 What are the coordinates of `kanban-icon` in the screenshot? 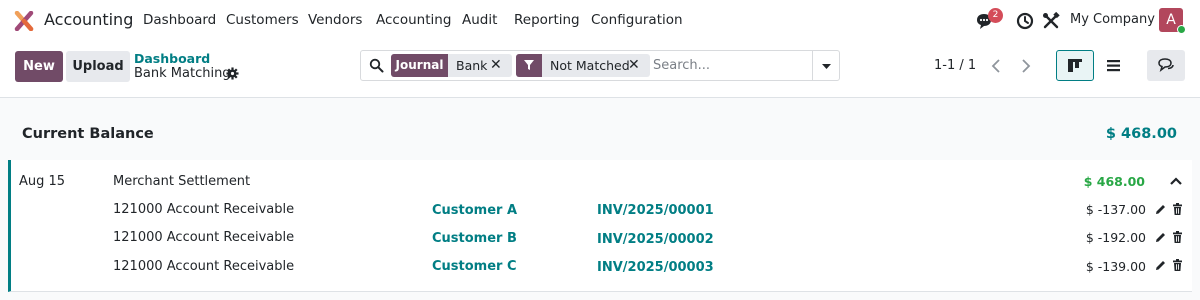 It's located at (1075, 65).